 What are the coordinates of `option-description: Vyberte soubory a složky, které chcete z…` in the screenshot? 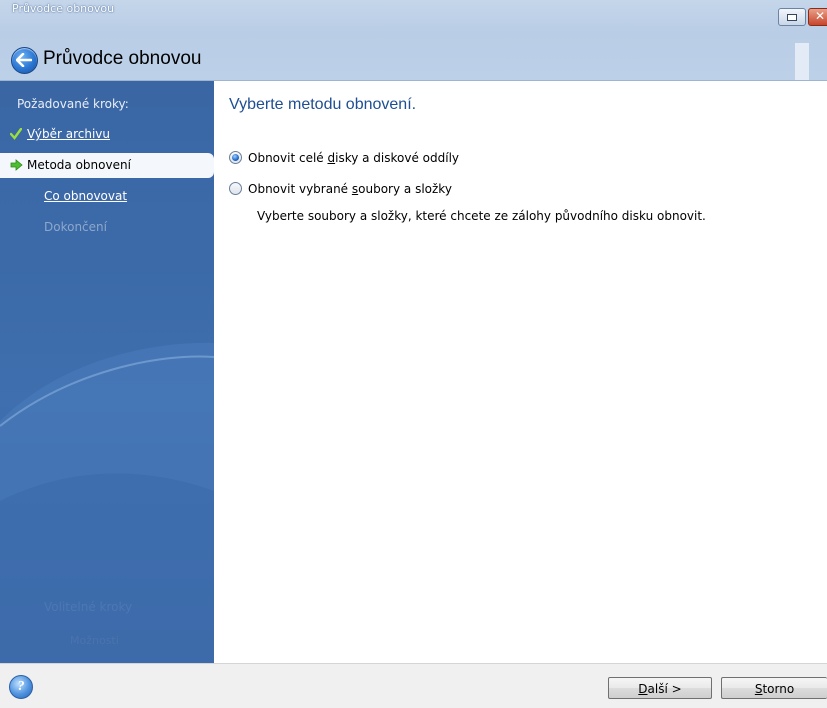 It's located at (481, 216).